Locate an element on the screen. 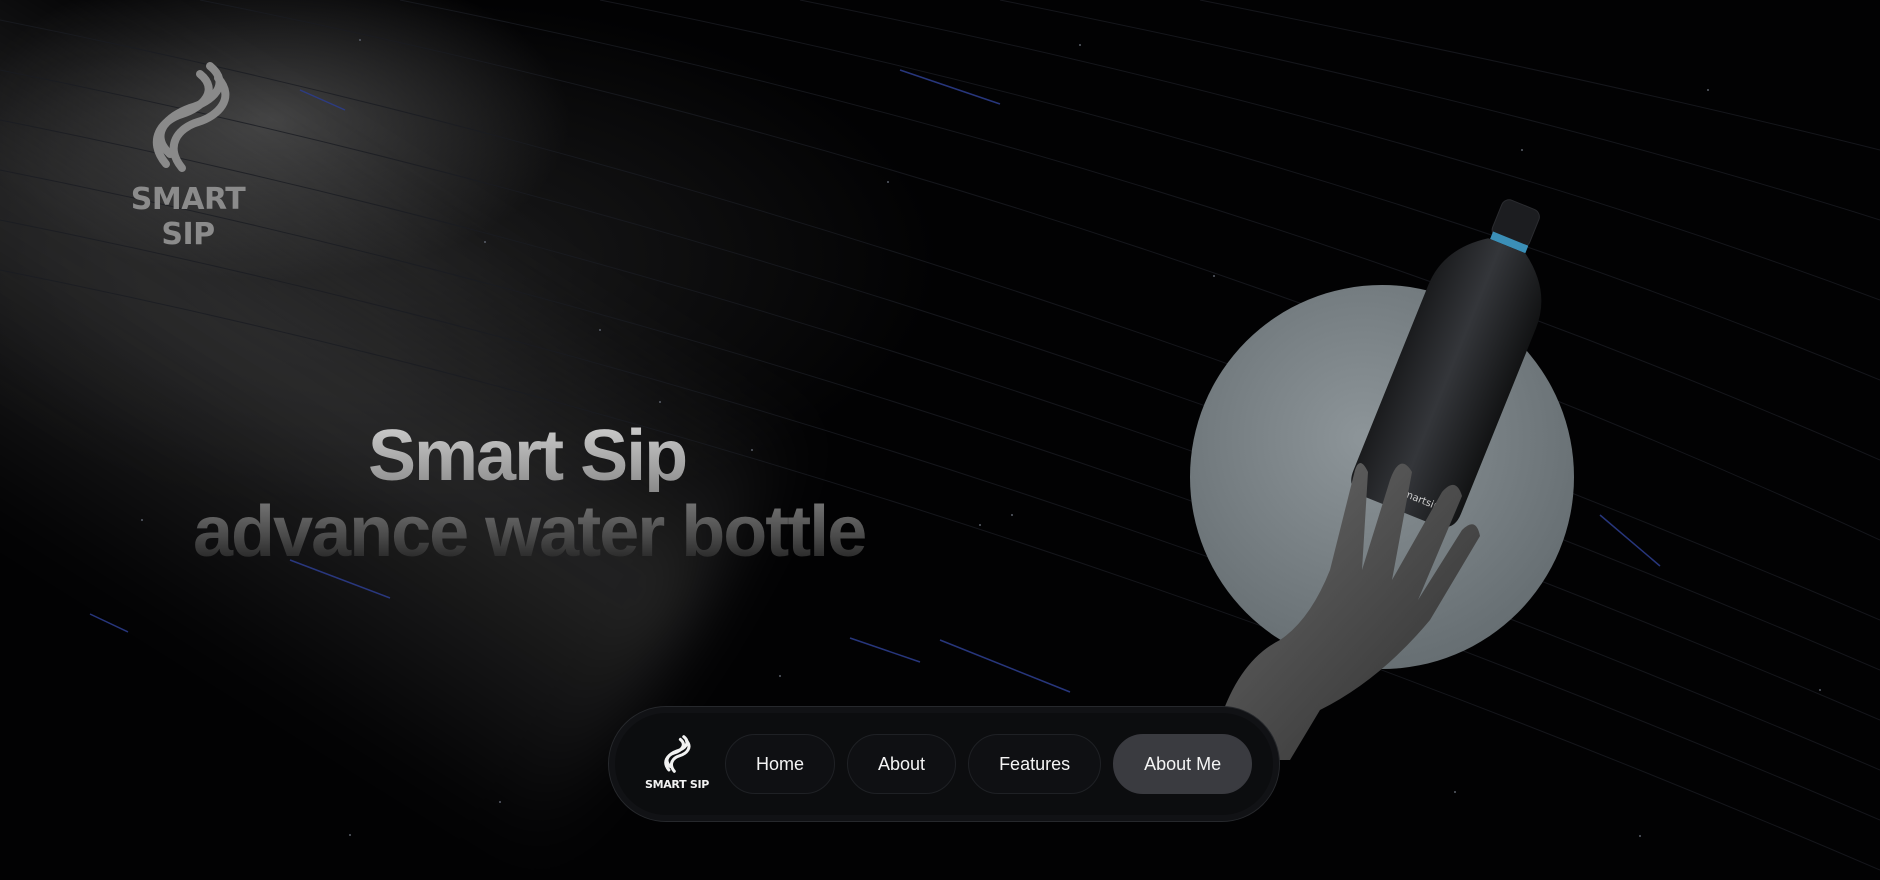  nav-about-button: About is located at coordinates (902, 764).